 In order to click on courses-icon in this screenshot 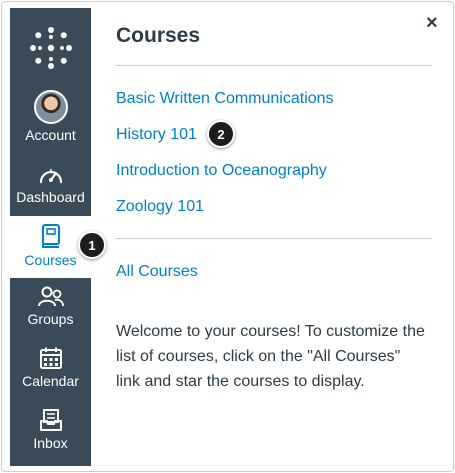, I will do `click(50, 236)`.